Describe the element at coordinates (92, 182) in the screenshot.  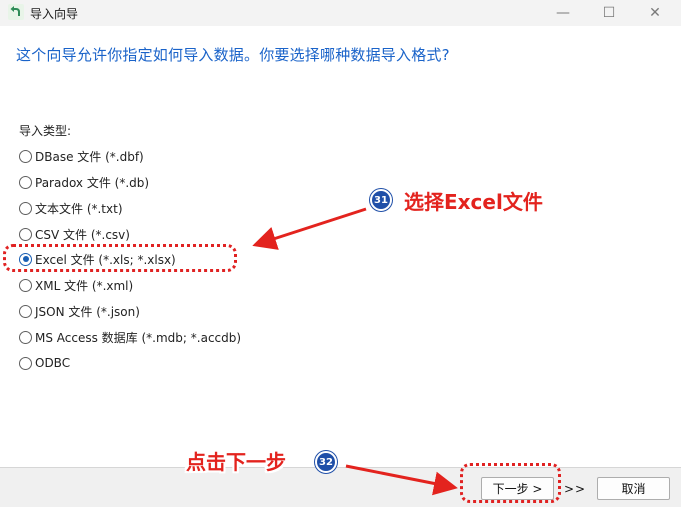
I see `radio-label: Paradox 文件 (*.db)` at that location.